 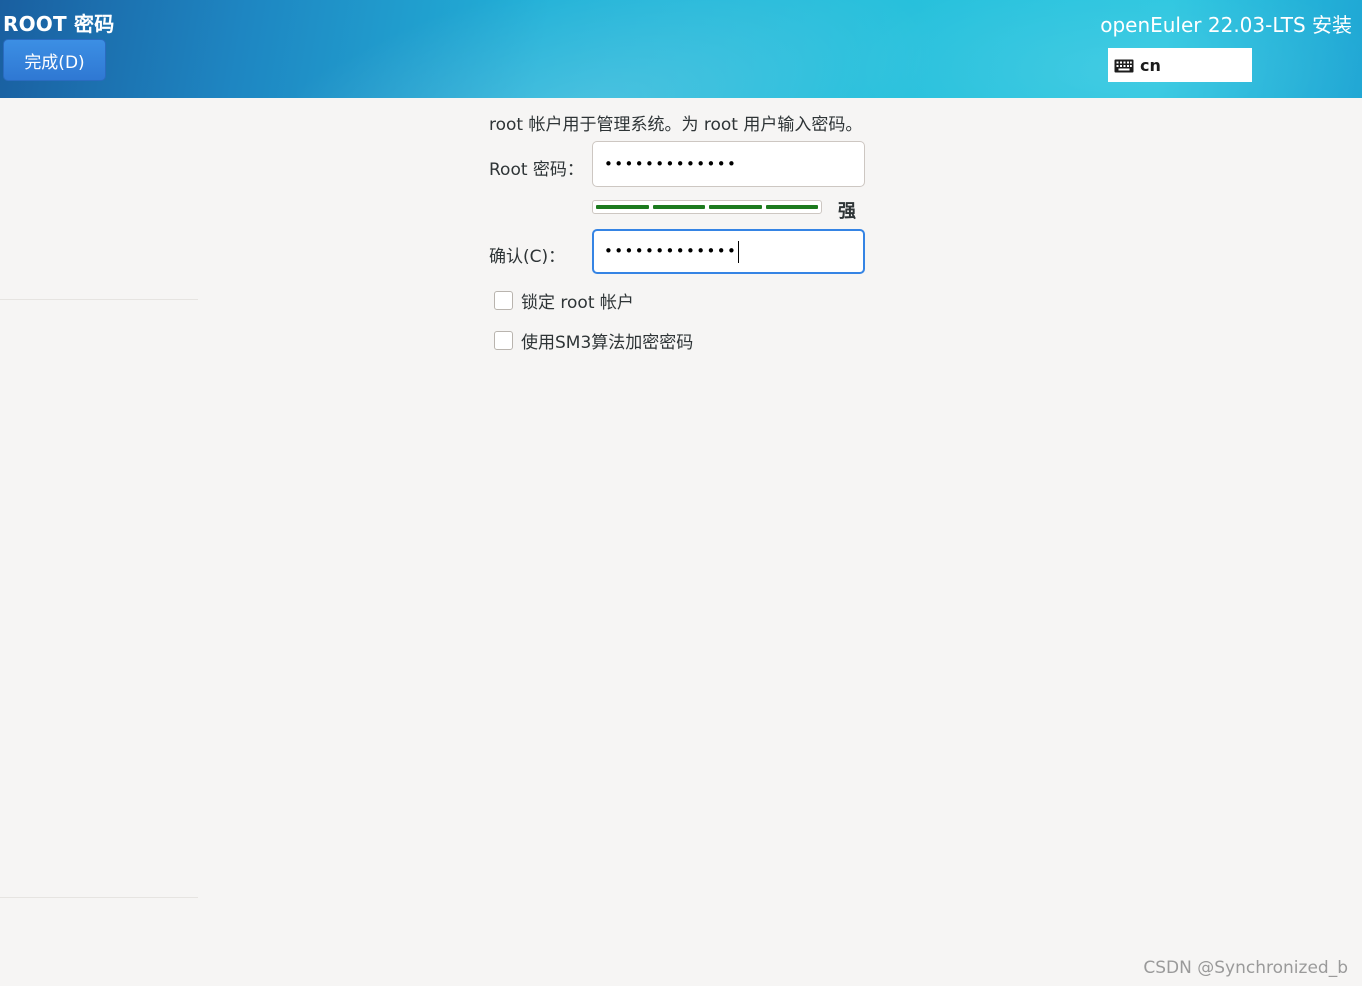 What do you see at coordinates (707, 207) in the screenshot?
I see `password-strength-meter` at bounding box center [707, 207].